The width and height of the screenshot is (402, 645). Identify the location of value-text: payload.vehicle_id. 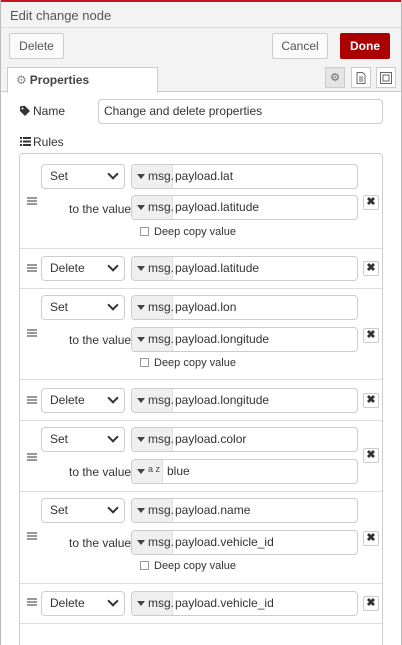
(224, 542).